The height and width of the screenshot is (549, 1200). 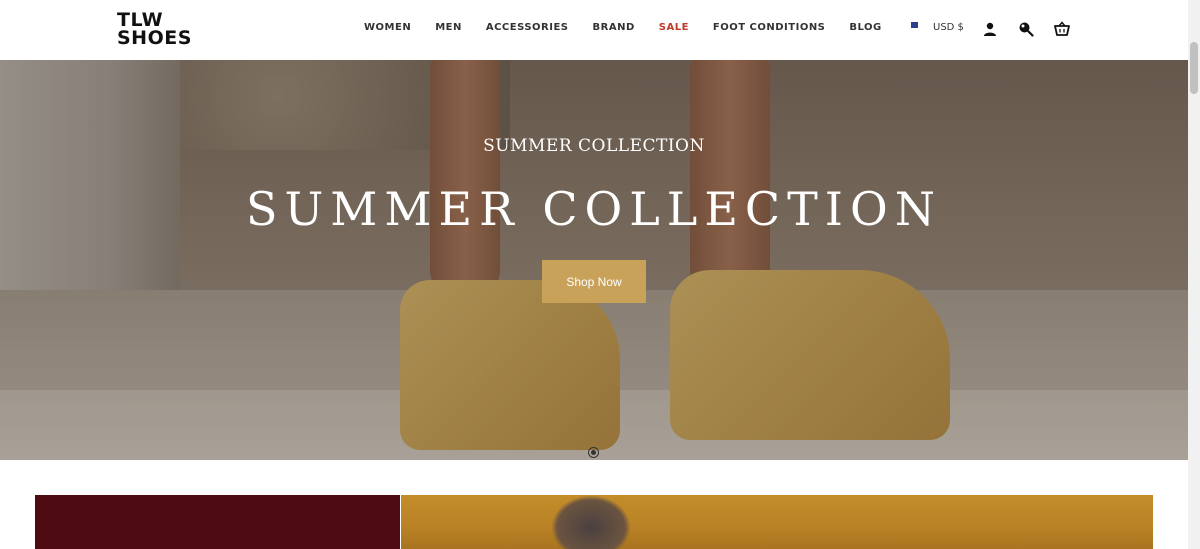 I want to click on nav-blog: BLOG, so click(x=865, y=29).